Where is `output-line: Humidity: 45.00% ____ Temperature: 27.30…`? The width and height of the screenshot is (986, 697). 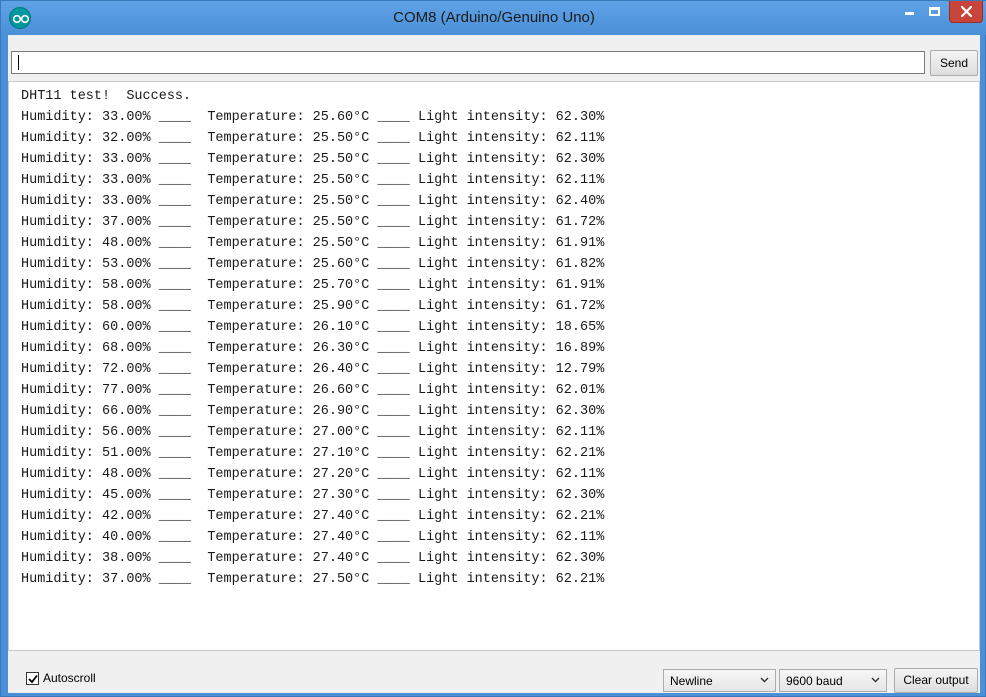
output-line: Humidity: 45.00% ____ Temperature: 27.30… is located at coordinates (313, 495).